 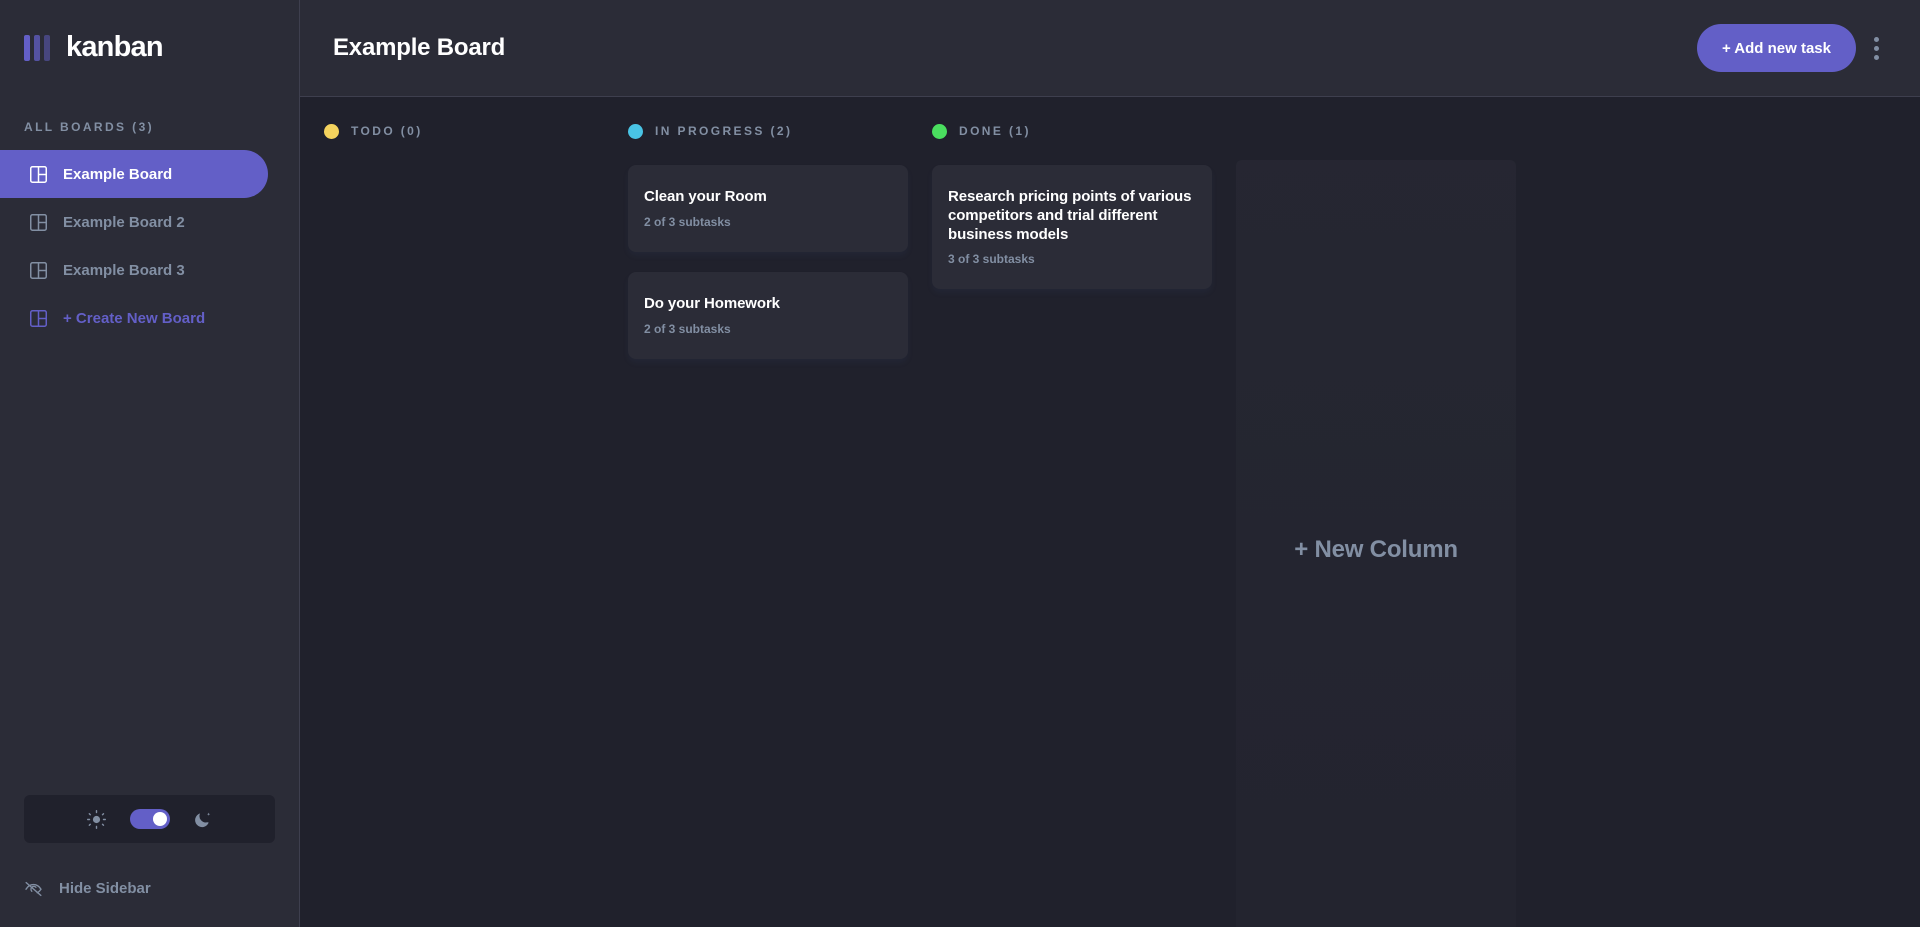 I want to click on sidebar-item-label: Example Board 3, so click(x=124, y=270).